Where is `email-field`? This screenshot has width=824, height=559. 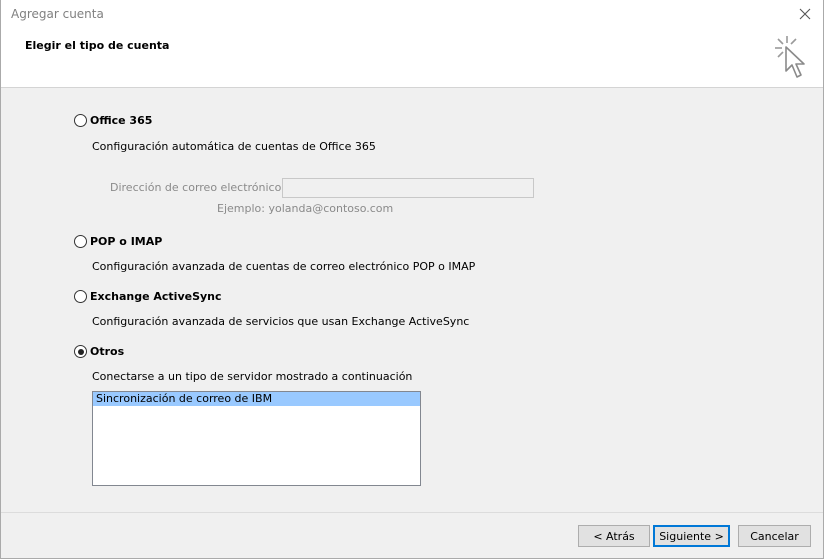
email-field is located at coordinates (408, 188).